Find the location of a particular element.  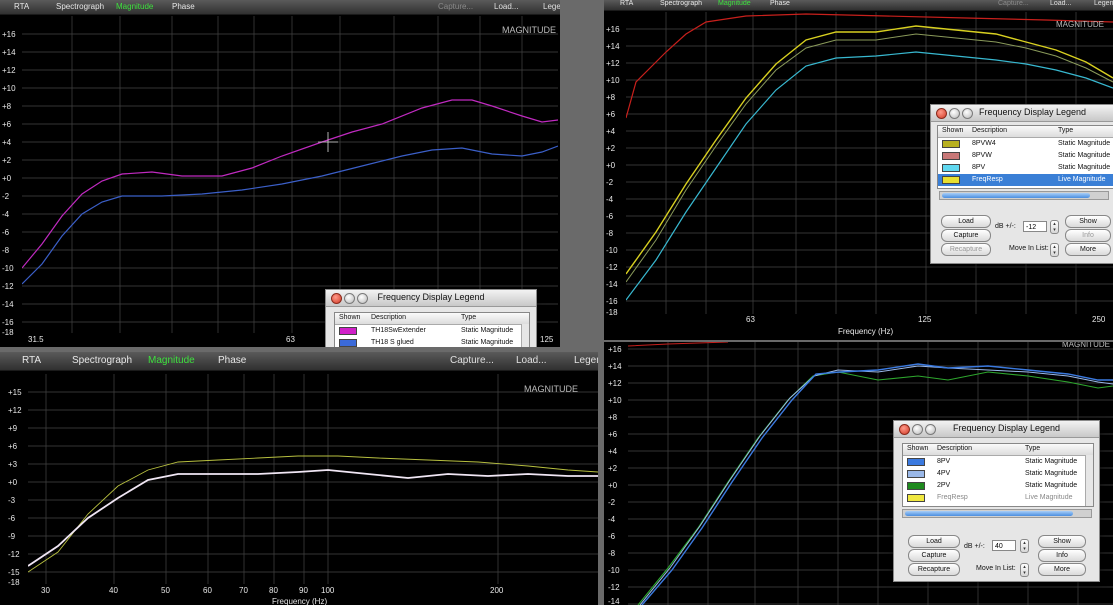

db-offset-field: -12 is located at coordinates (1035, 226).